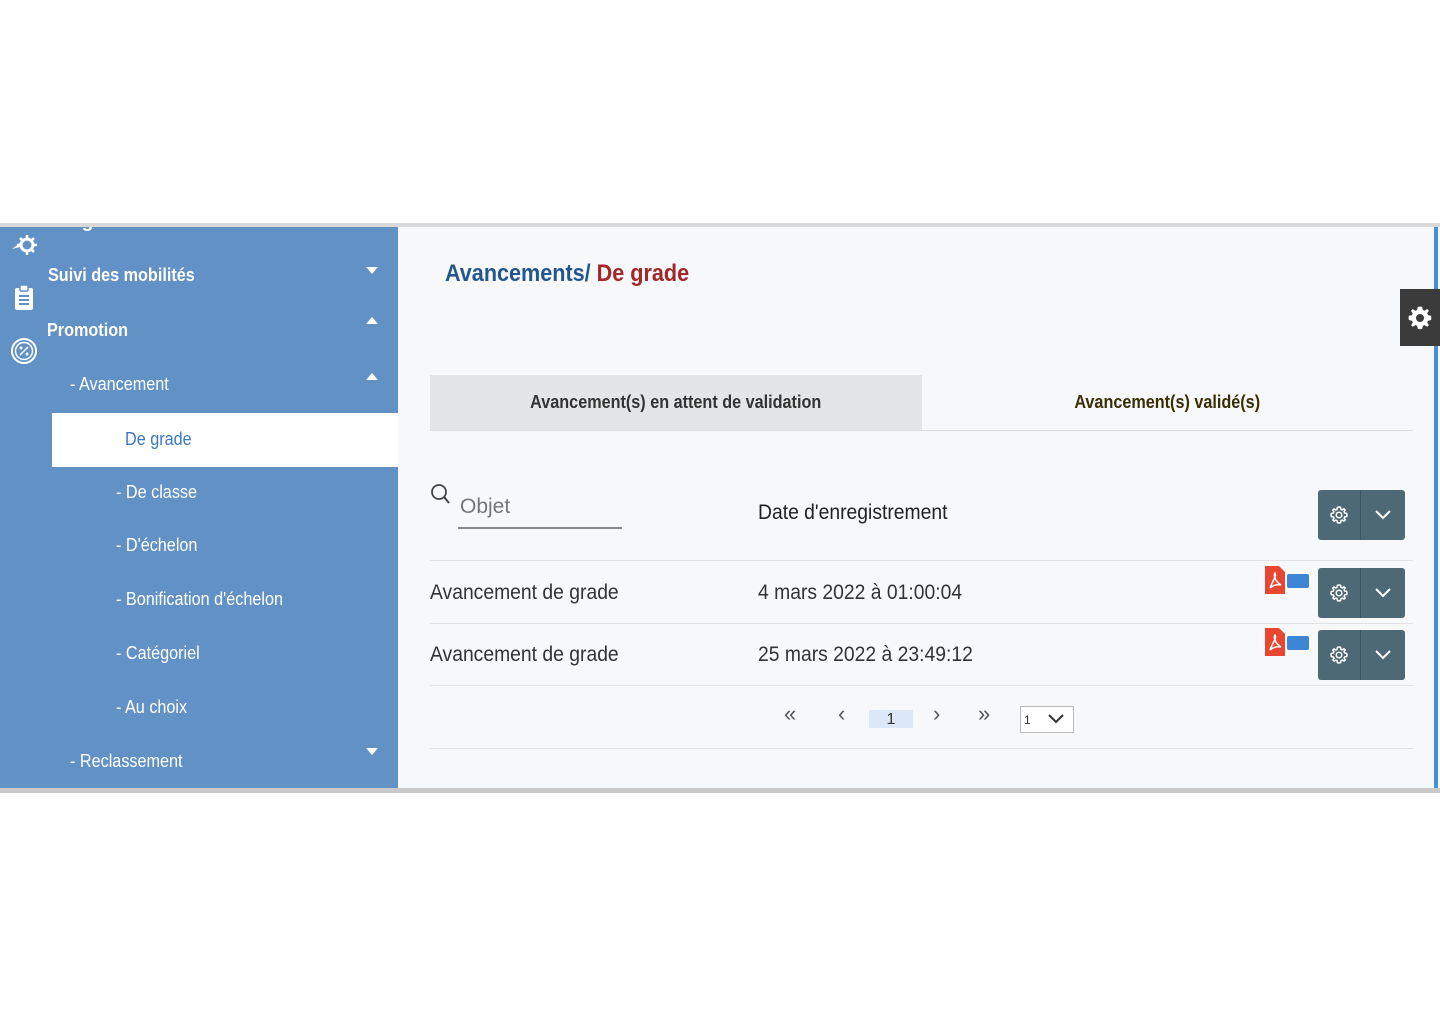 The image size is (1440, 1024). Describe the element at coordinates (24, 297) in the screenshot. I see `clipboard-icon` at that location.